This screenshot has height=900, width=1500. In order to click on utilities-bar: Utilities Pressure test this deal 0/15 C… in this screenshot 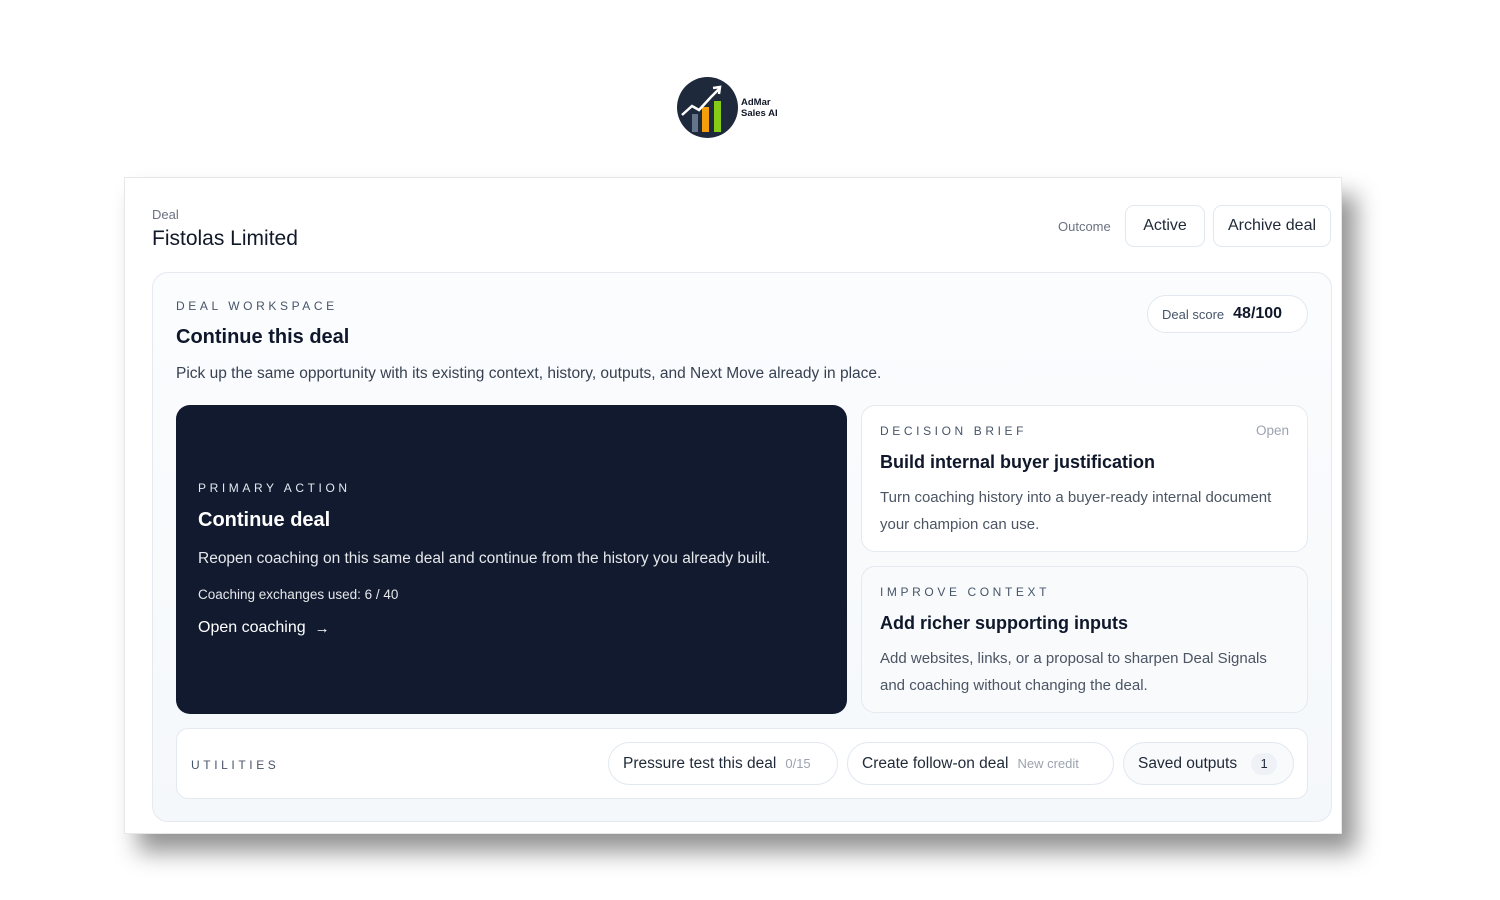, I will do `click(742, 763)`.